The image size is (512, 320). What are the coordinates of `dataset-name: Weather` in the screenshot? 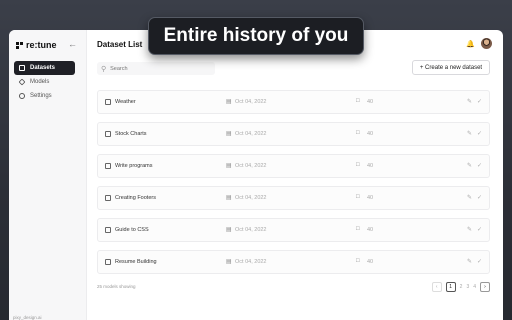 It's located at (125, 102).